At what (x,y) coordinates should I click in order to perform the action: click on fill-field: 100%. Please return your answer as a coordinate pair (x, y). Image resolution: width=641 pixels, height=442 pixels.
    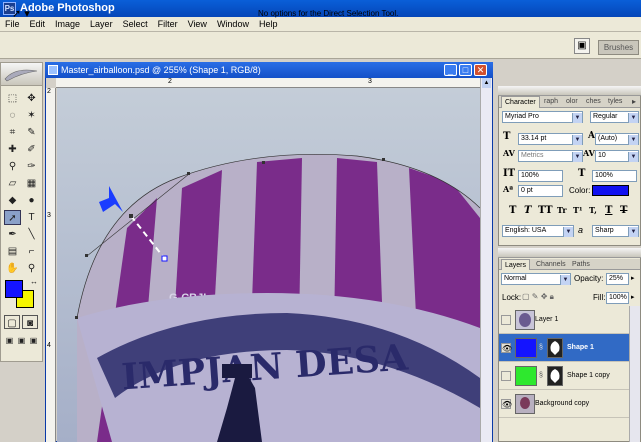
    Looking at the image, I should click on (617, 298).